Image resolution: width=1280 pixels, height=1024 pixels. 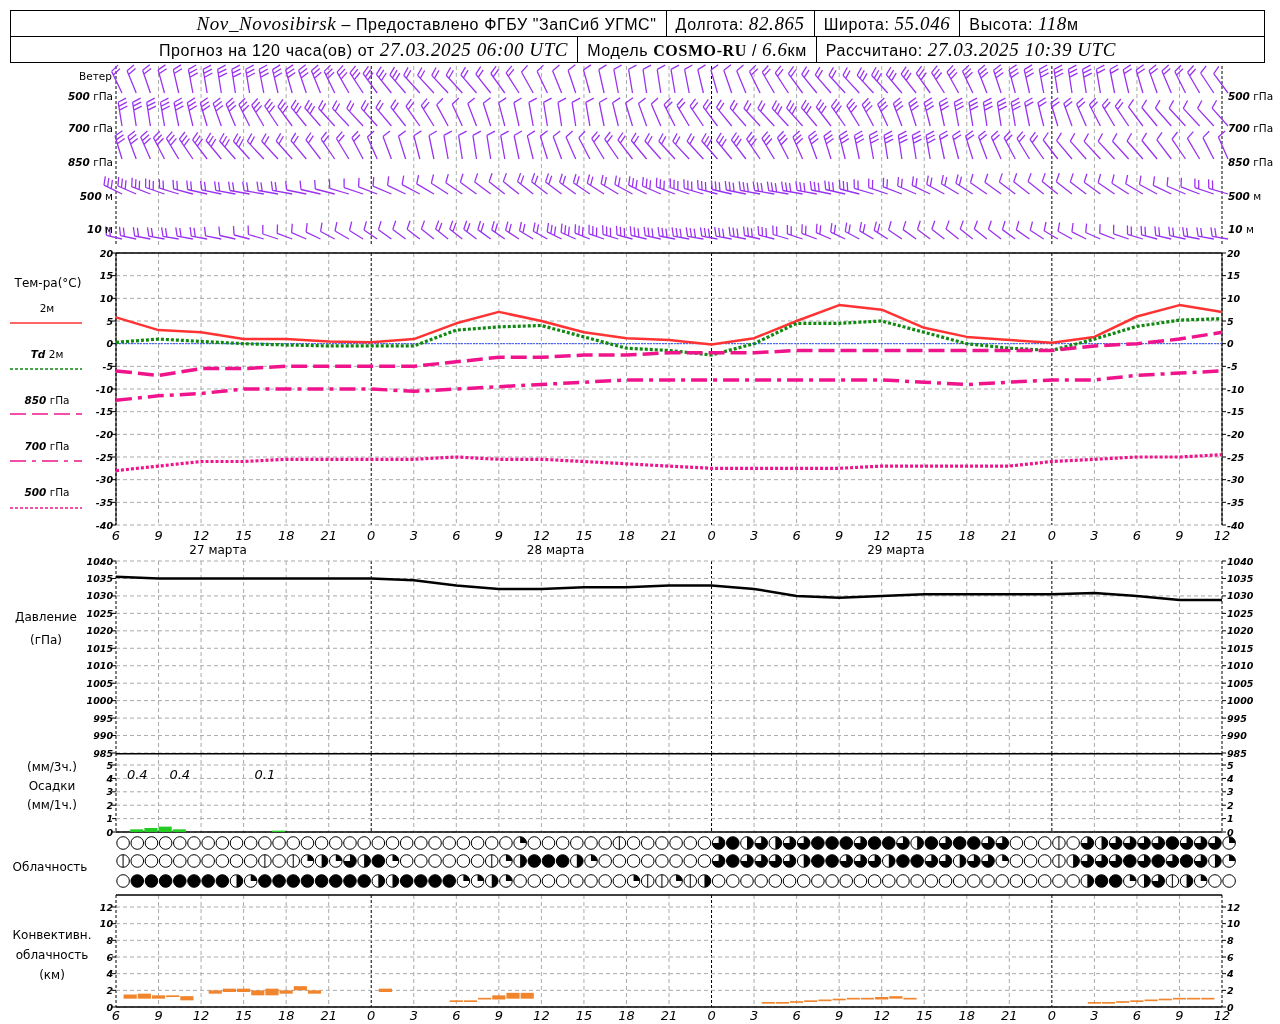 I want to click on legend-label: 2м, so click(x=47, y=308).